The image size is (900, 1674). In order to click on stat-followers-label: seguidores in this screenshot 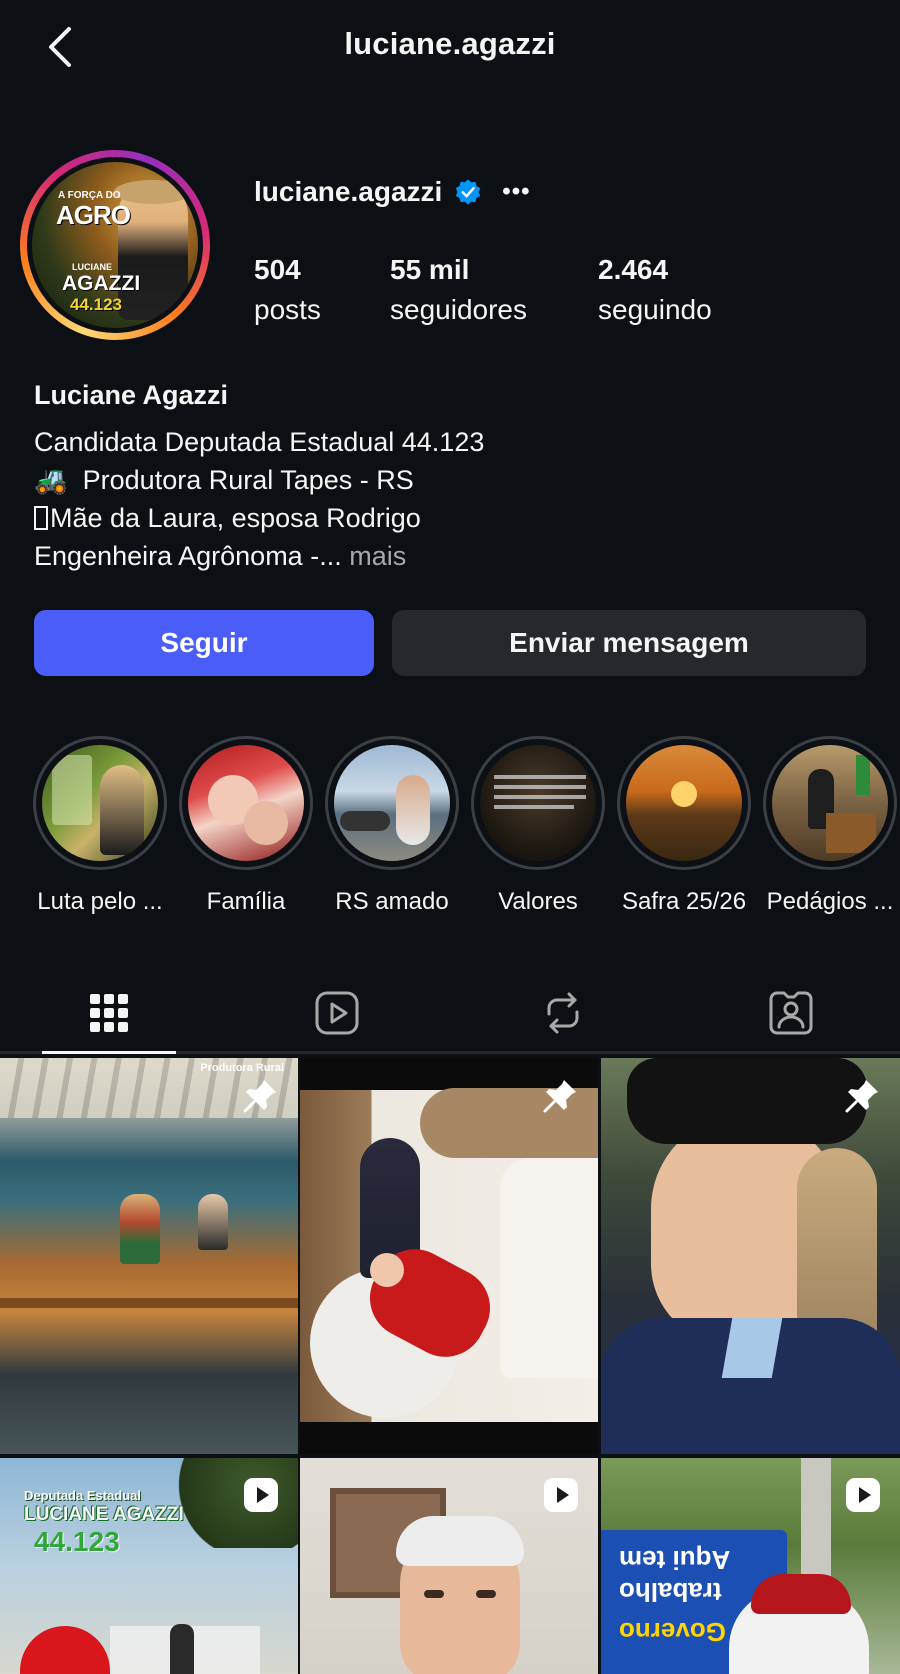, I will do `click(458, 309)`.